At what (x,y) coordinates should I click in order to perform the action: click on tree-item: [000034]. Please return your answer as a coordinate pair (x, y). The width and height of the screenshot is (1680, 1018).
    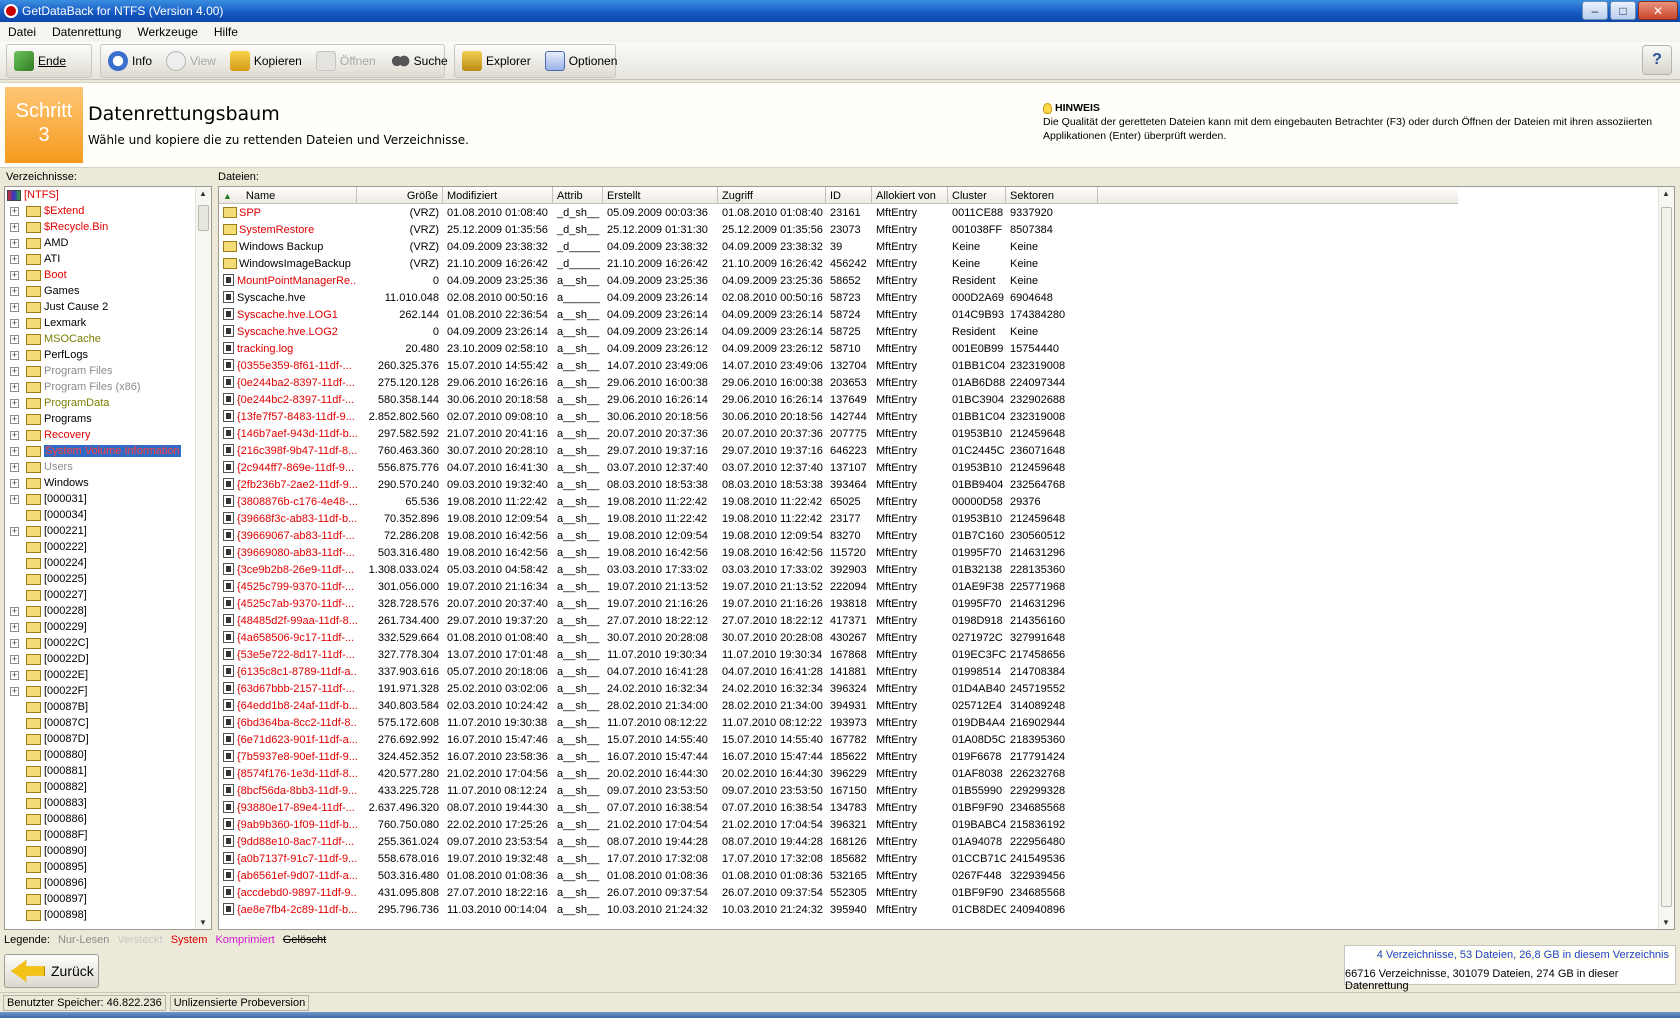
    Looking at the image, I should click on (103, 515).